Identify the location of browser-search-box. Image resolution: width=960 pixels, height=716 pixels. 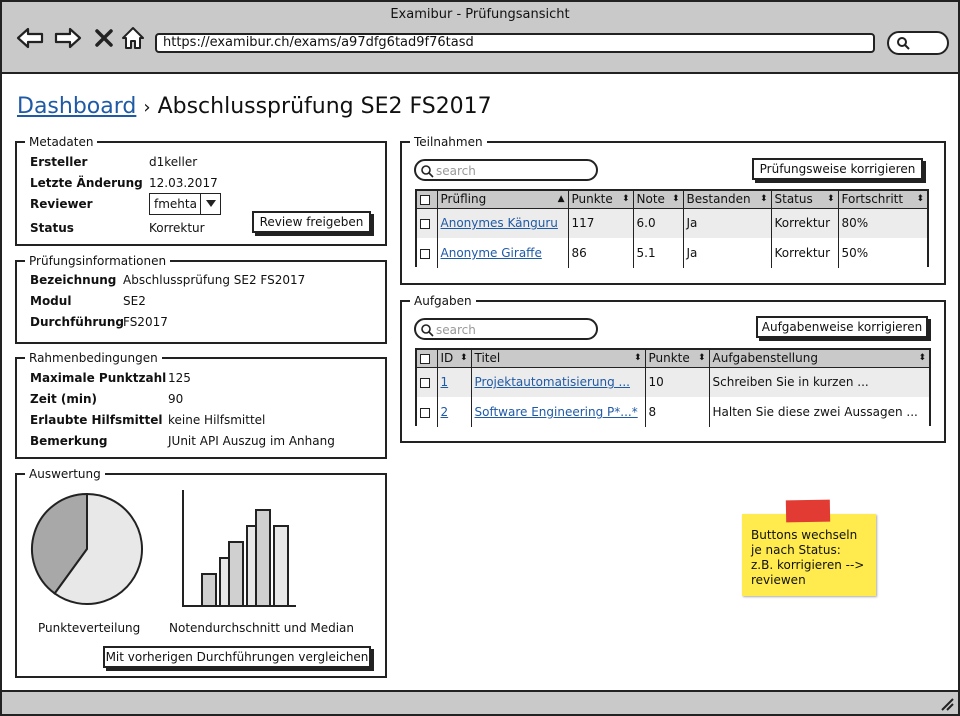
(918, 43).